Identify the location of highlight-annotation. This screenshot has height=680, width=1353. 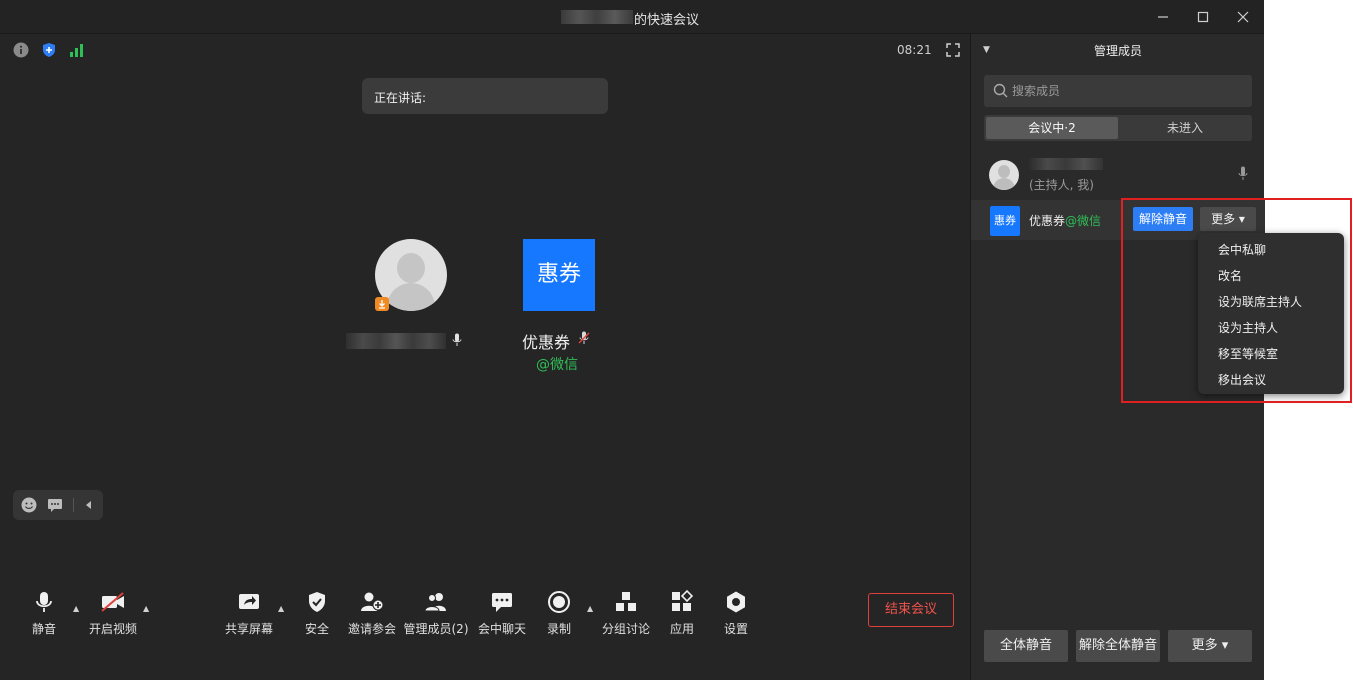
(1236, 300).